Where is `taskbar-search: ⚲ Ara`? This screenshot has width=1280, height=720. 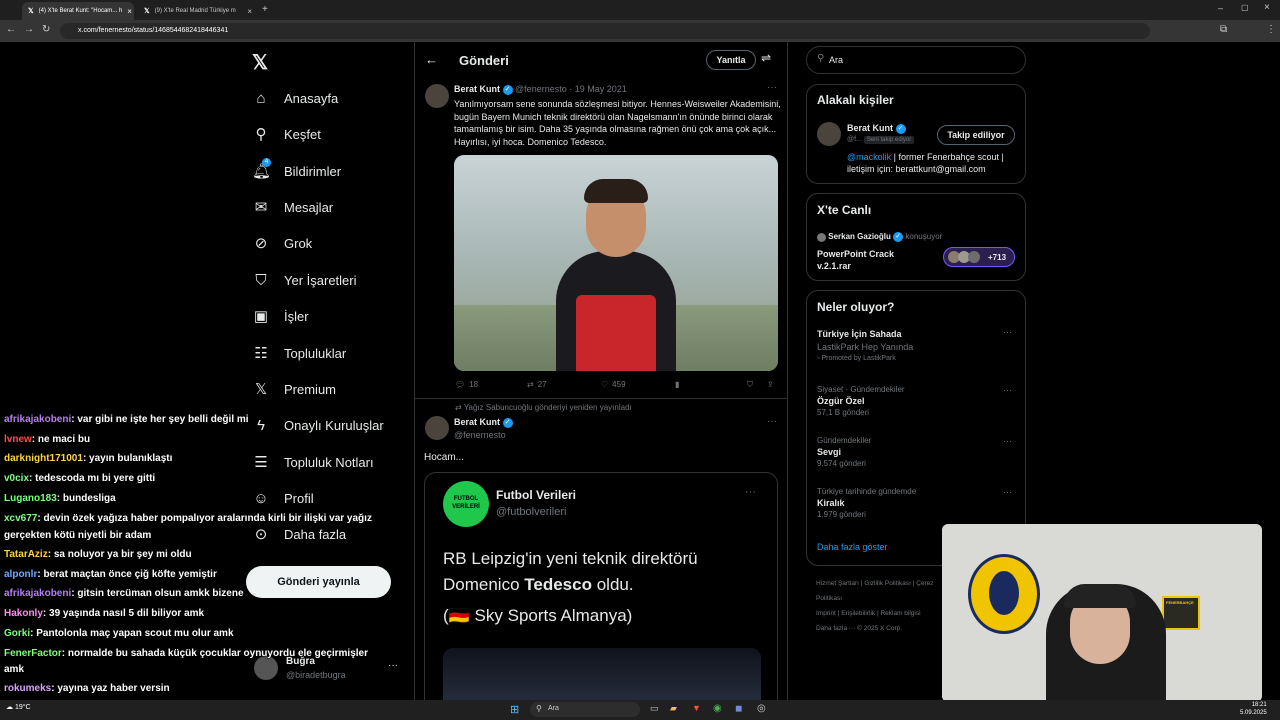
taskbar-search: ⚲ Ara is located at coordinates (585, 709).